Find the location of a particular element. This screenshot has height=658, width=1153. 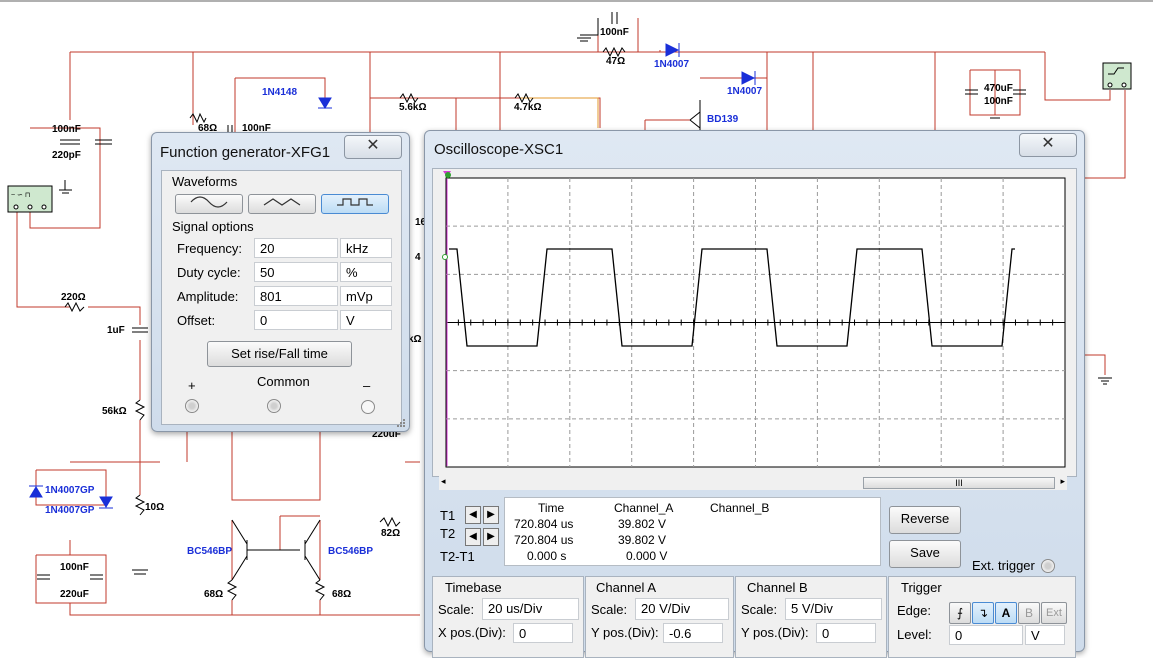

common-terminal-label: Common is located at coordinates (283, 381).